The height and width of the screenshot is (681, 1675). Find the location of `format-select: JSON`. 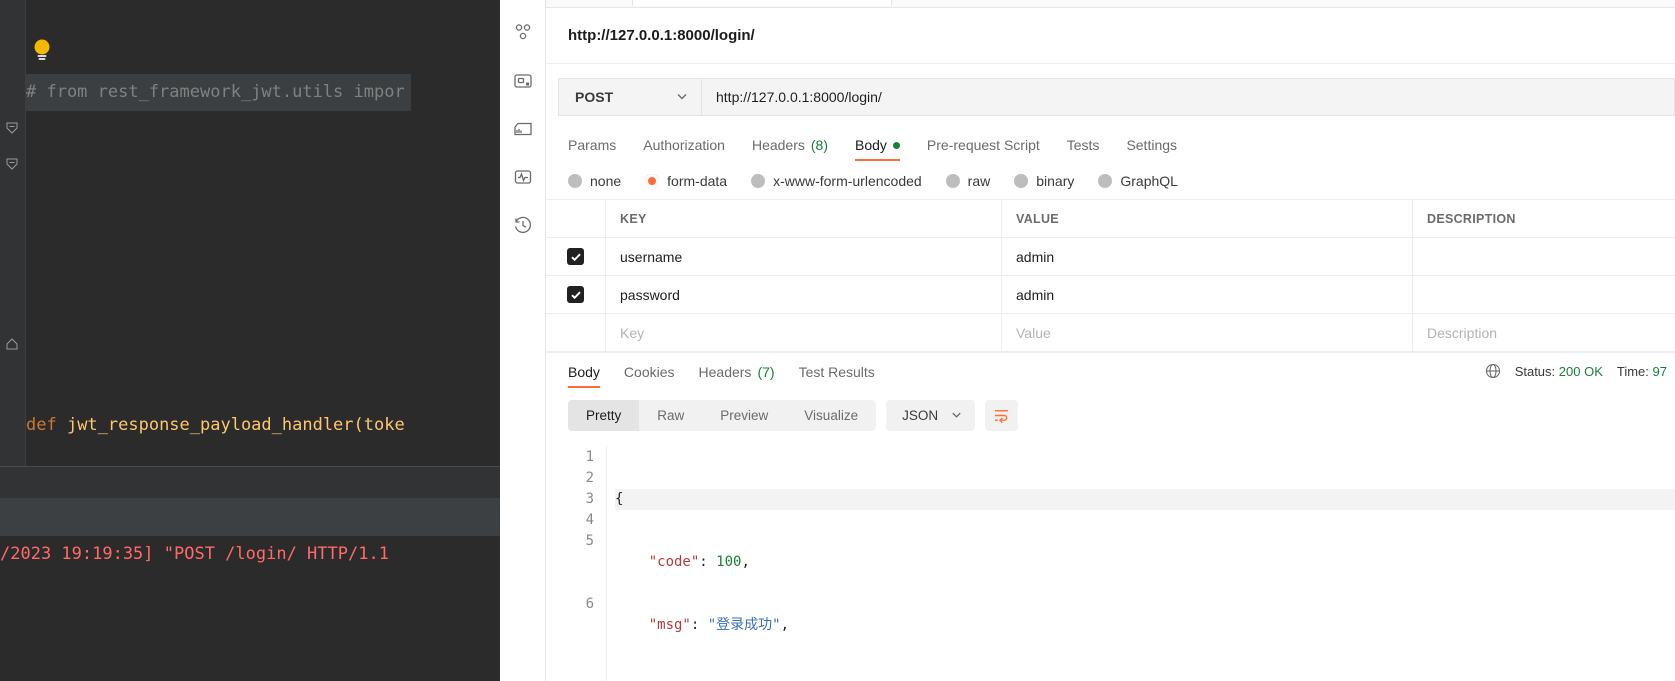

format-select: JSON is located at coordinates (931, 415).